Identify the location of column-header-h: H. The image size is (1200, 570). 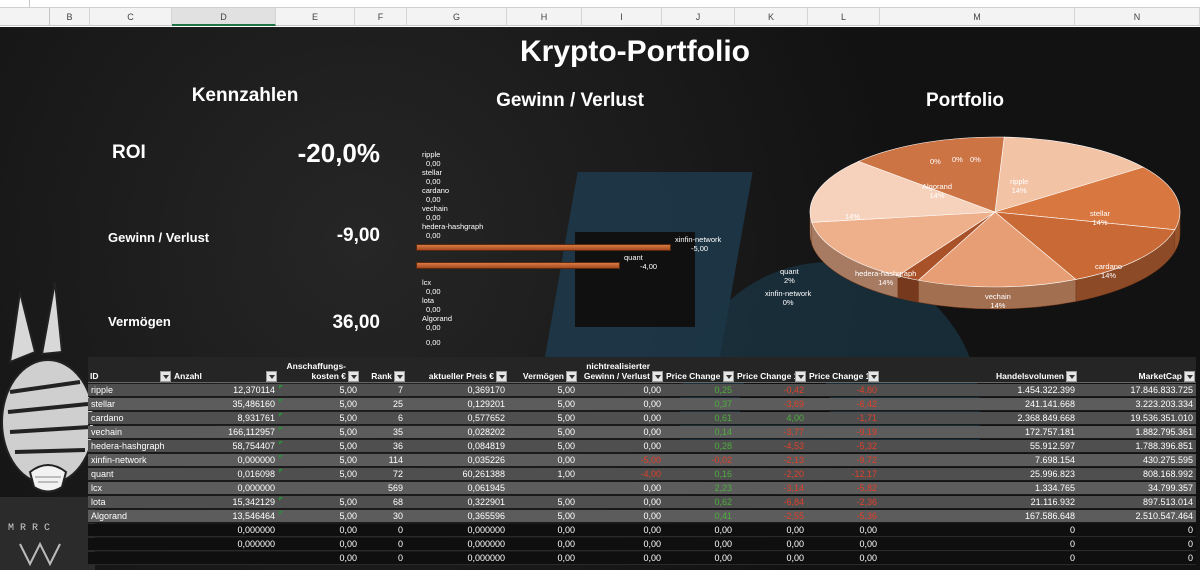
(544, 17).